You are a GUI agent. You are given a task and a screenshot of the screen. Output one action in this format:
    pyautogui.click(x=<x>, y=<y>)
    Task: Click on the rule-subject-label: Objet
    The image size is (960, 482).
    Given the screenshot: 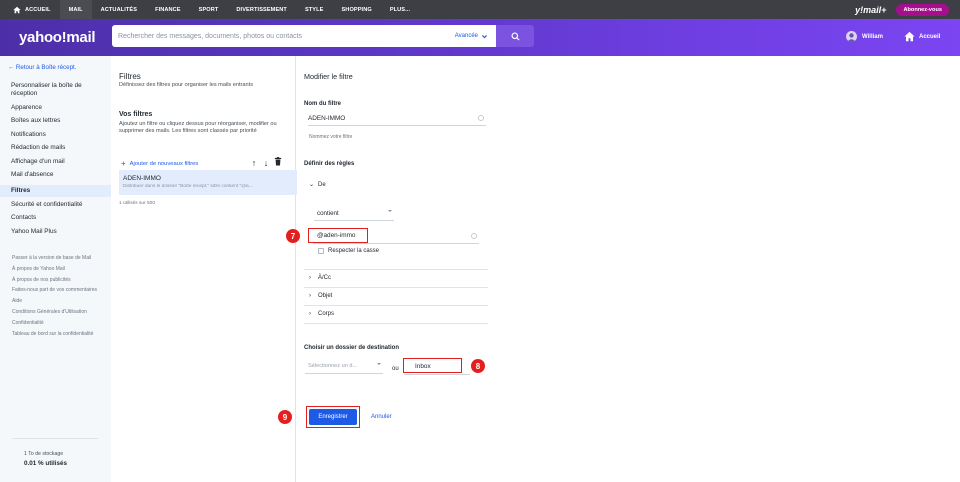 What is the action you would take?
    pyautogui.click(x=325, y=296)
    